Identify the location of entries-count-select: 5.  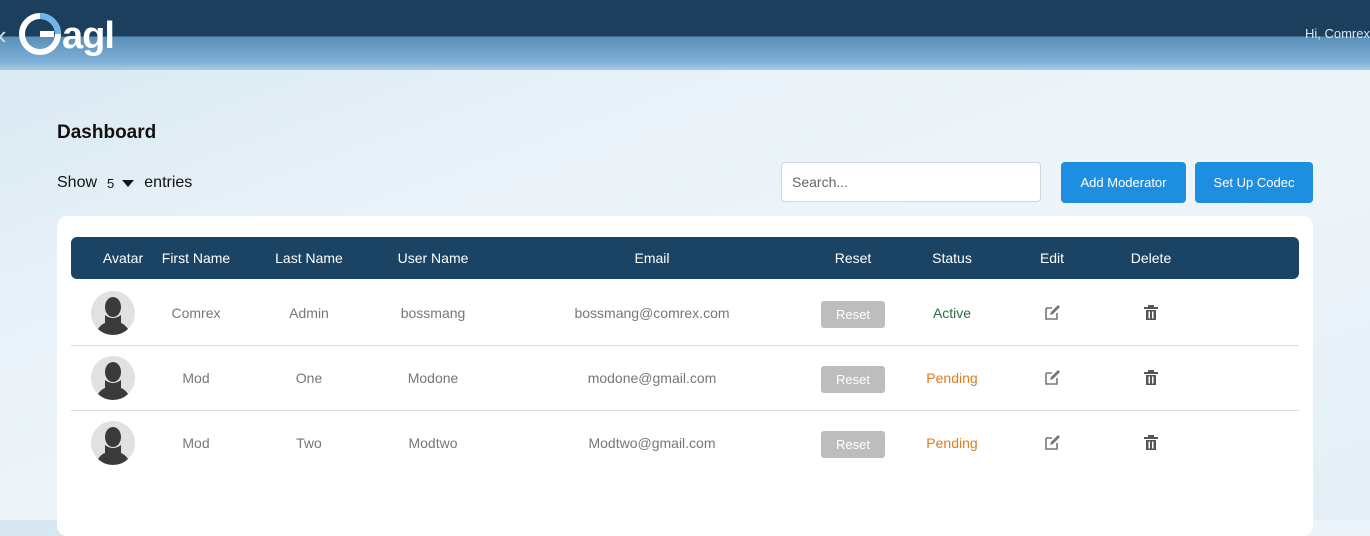
(110, 183).